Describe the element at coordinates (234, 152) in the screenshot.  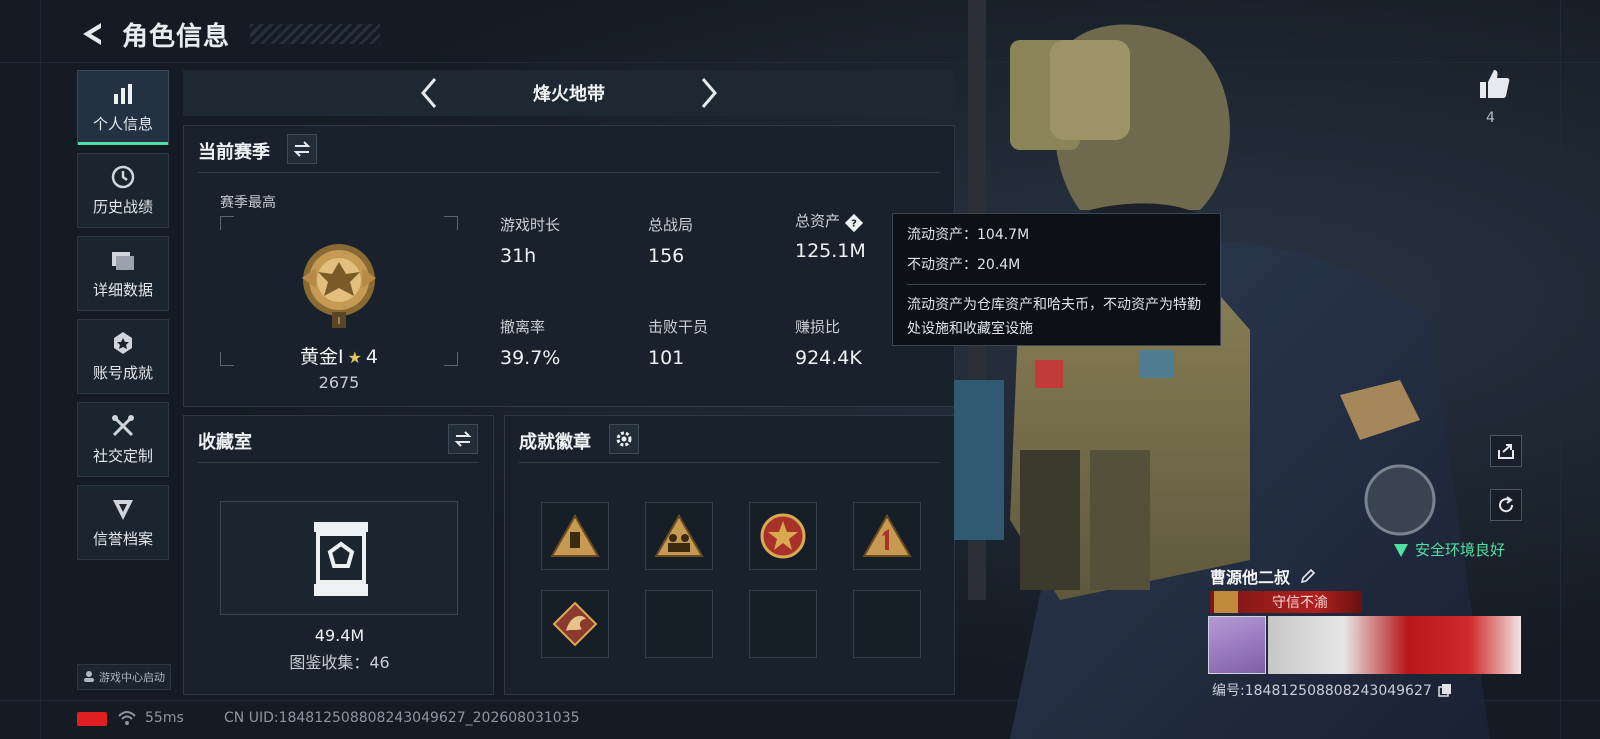
I see `panel-title: 当前赛季` at that location.